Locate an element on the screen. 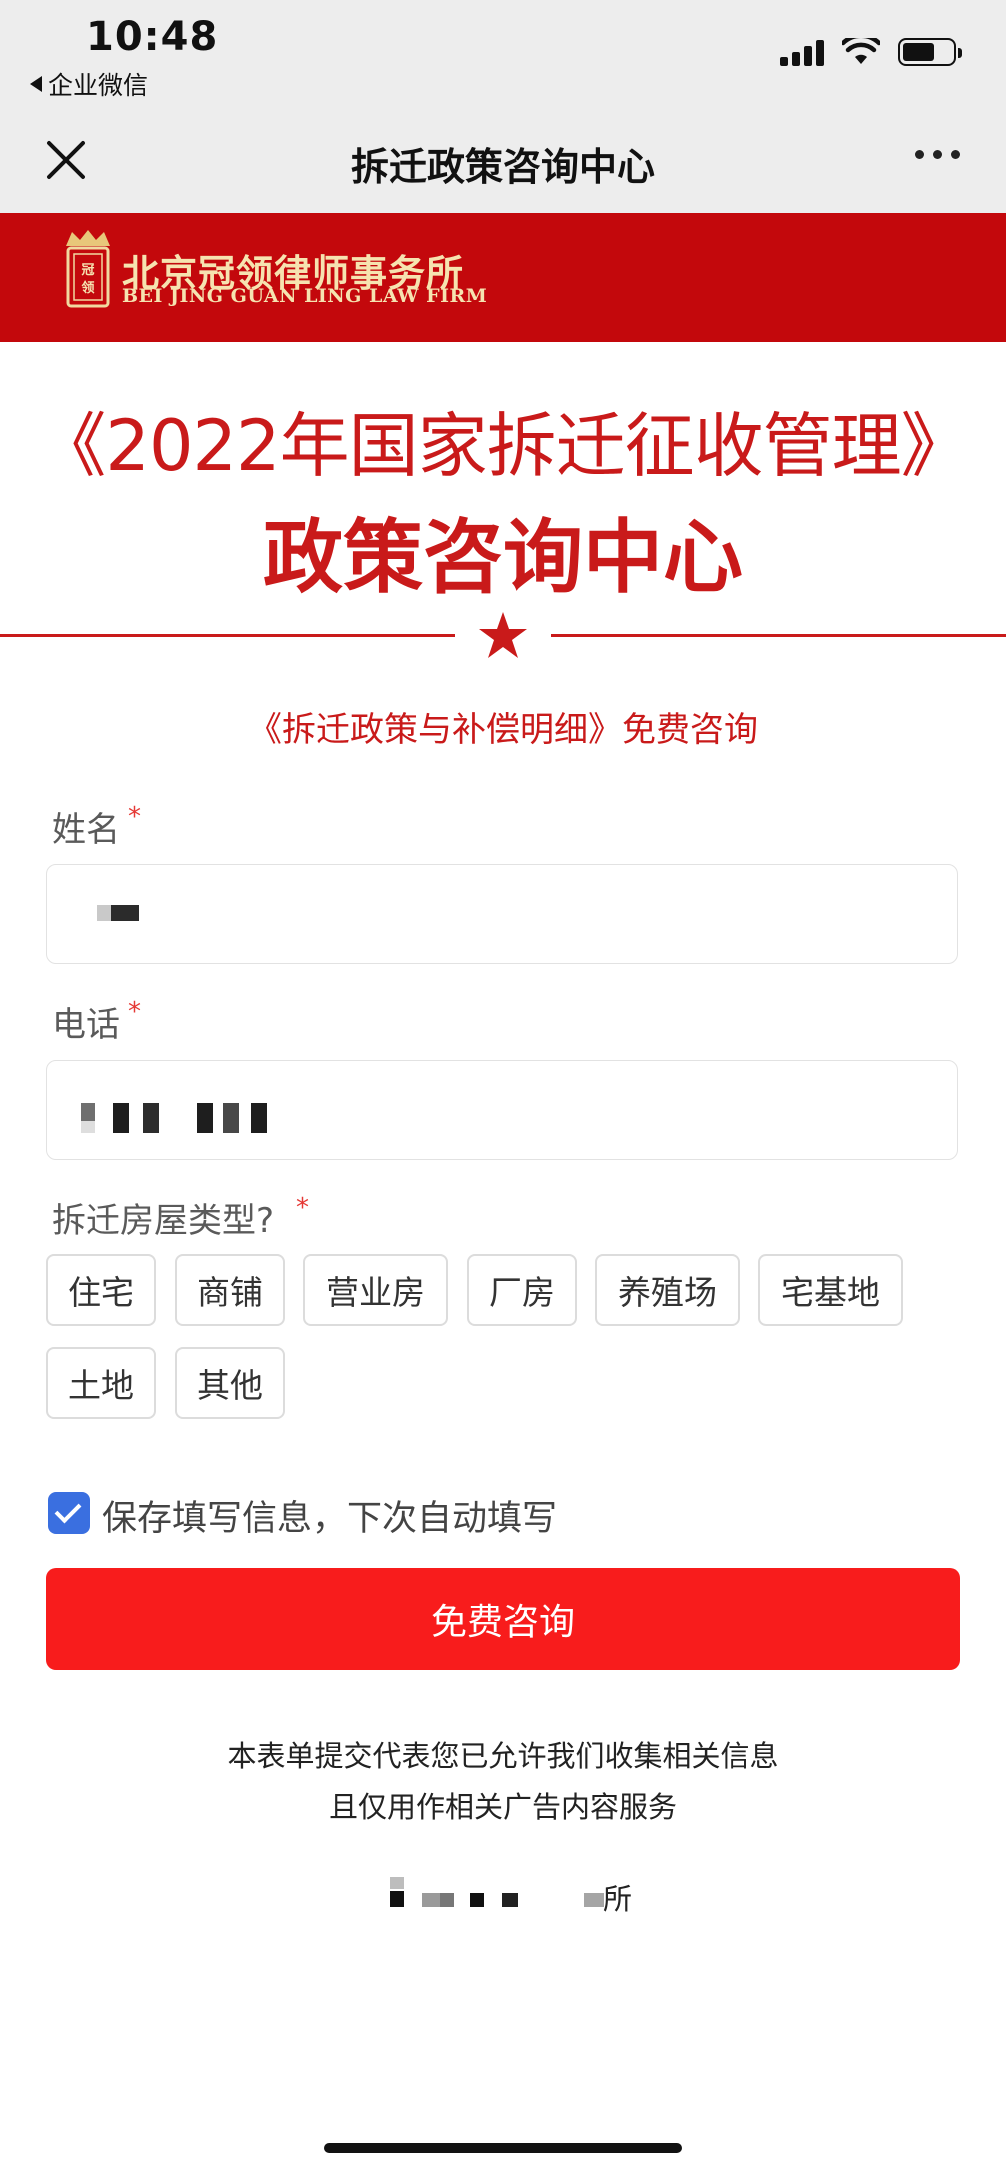 The image size is (1006, 2177). house-type-option: 商铺 is located at coordinates (230, 1290).